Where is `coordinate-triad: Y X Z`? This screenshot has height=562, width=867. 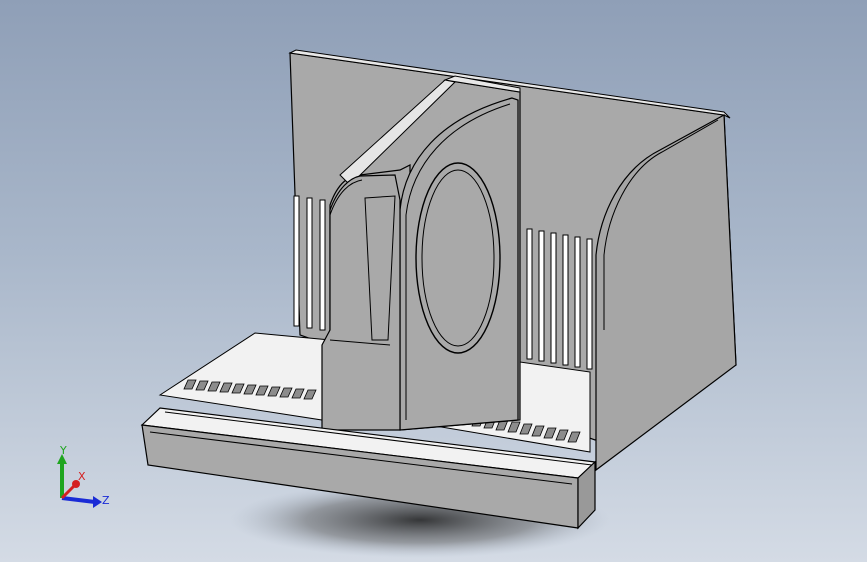 coordinate-triad: Y X Z is located at coordinates (80, 480).